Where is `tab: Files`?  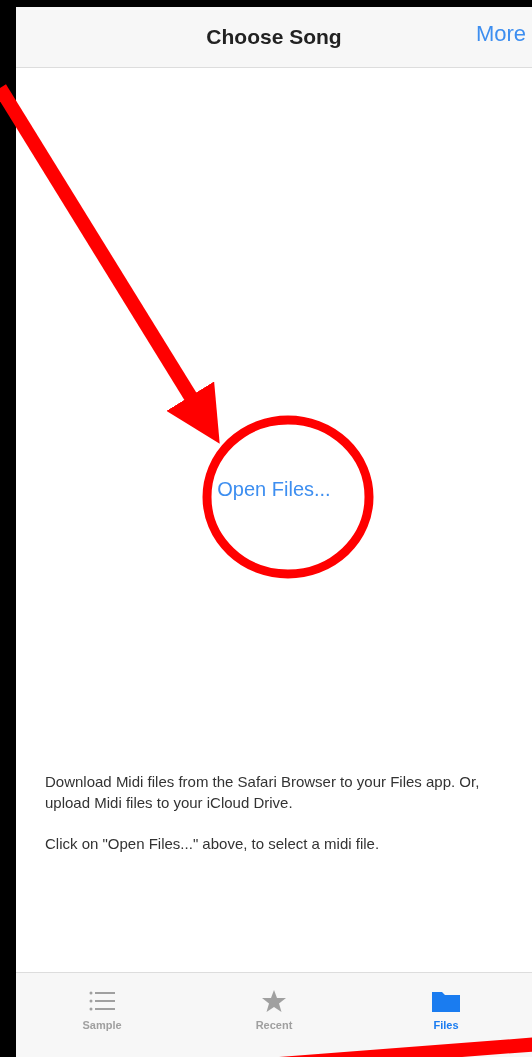
tab: Files is located at coordinates (446, 1015).